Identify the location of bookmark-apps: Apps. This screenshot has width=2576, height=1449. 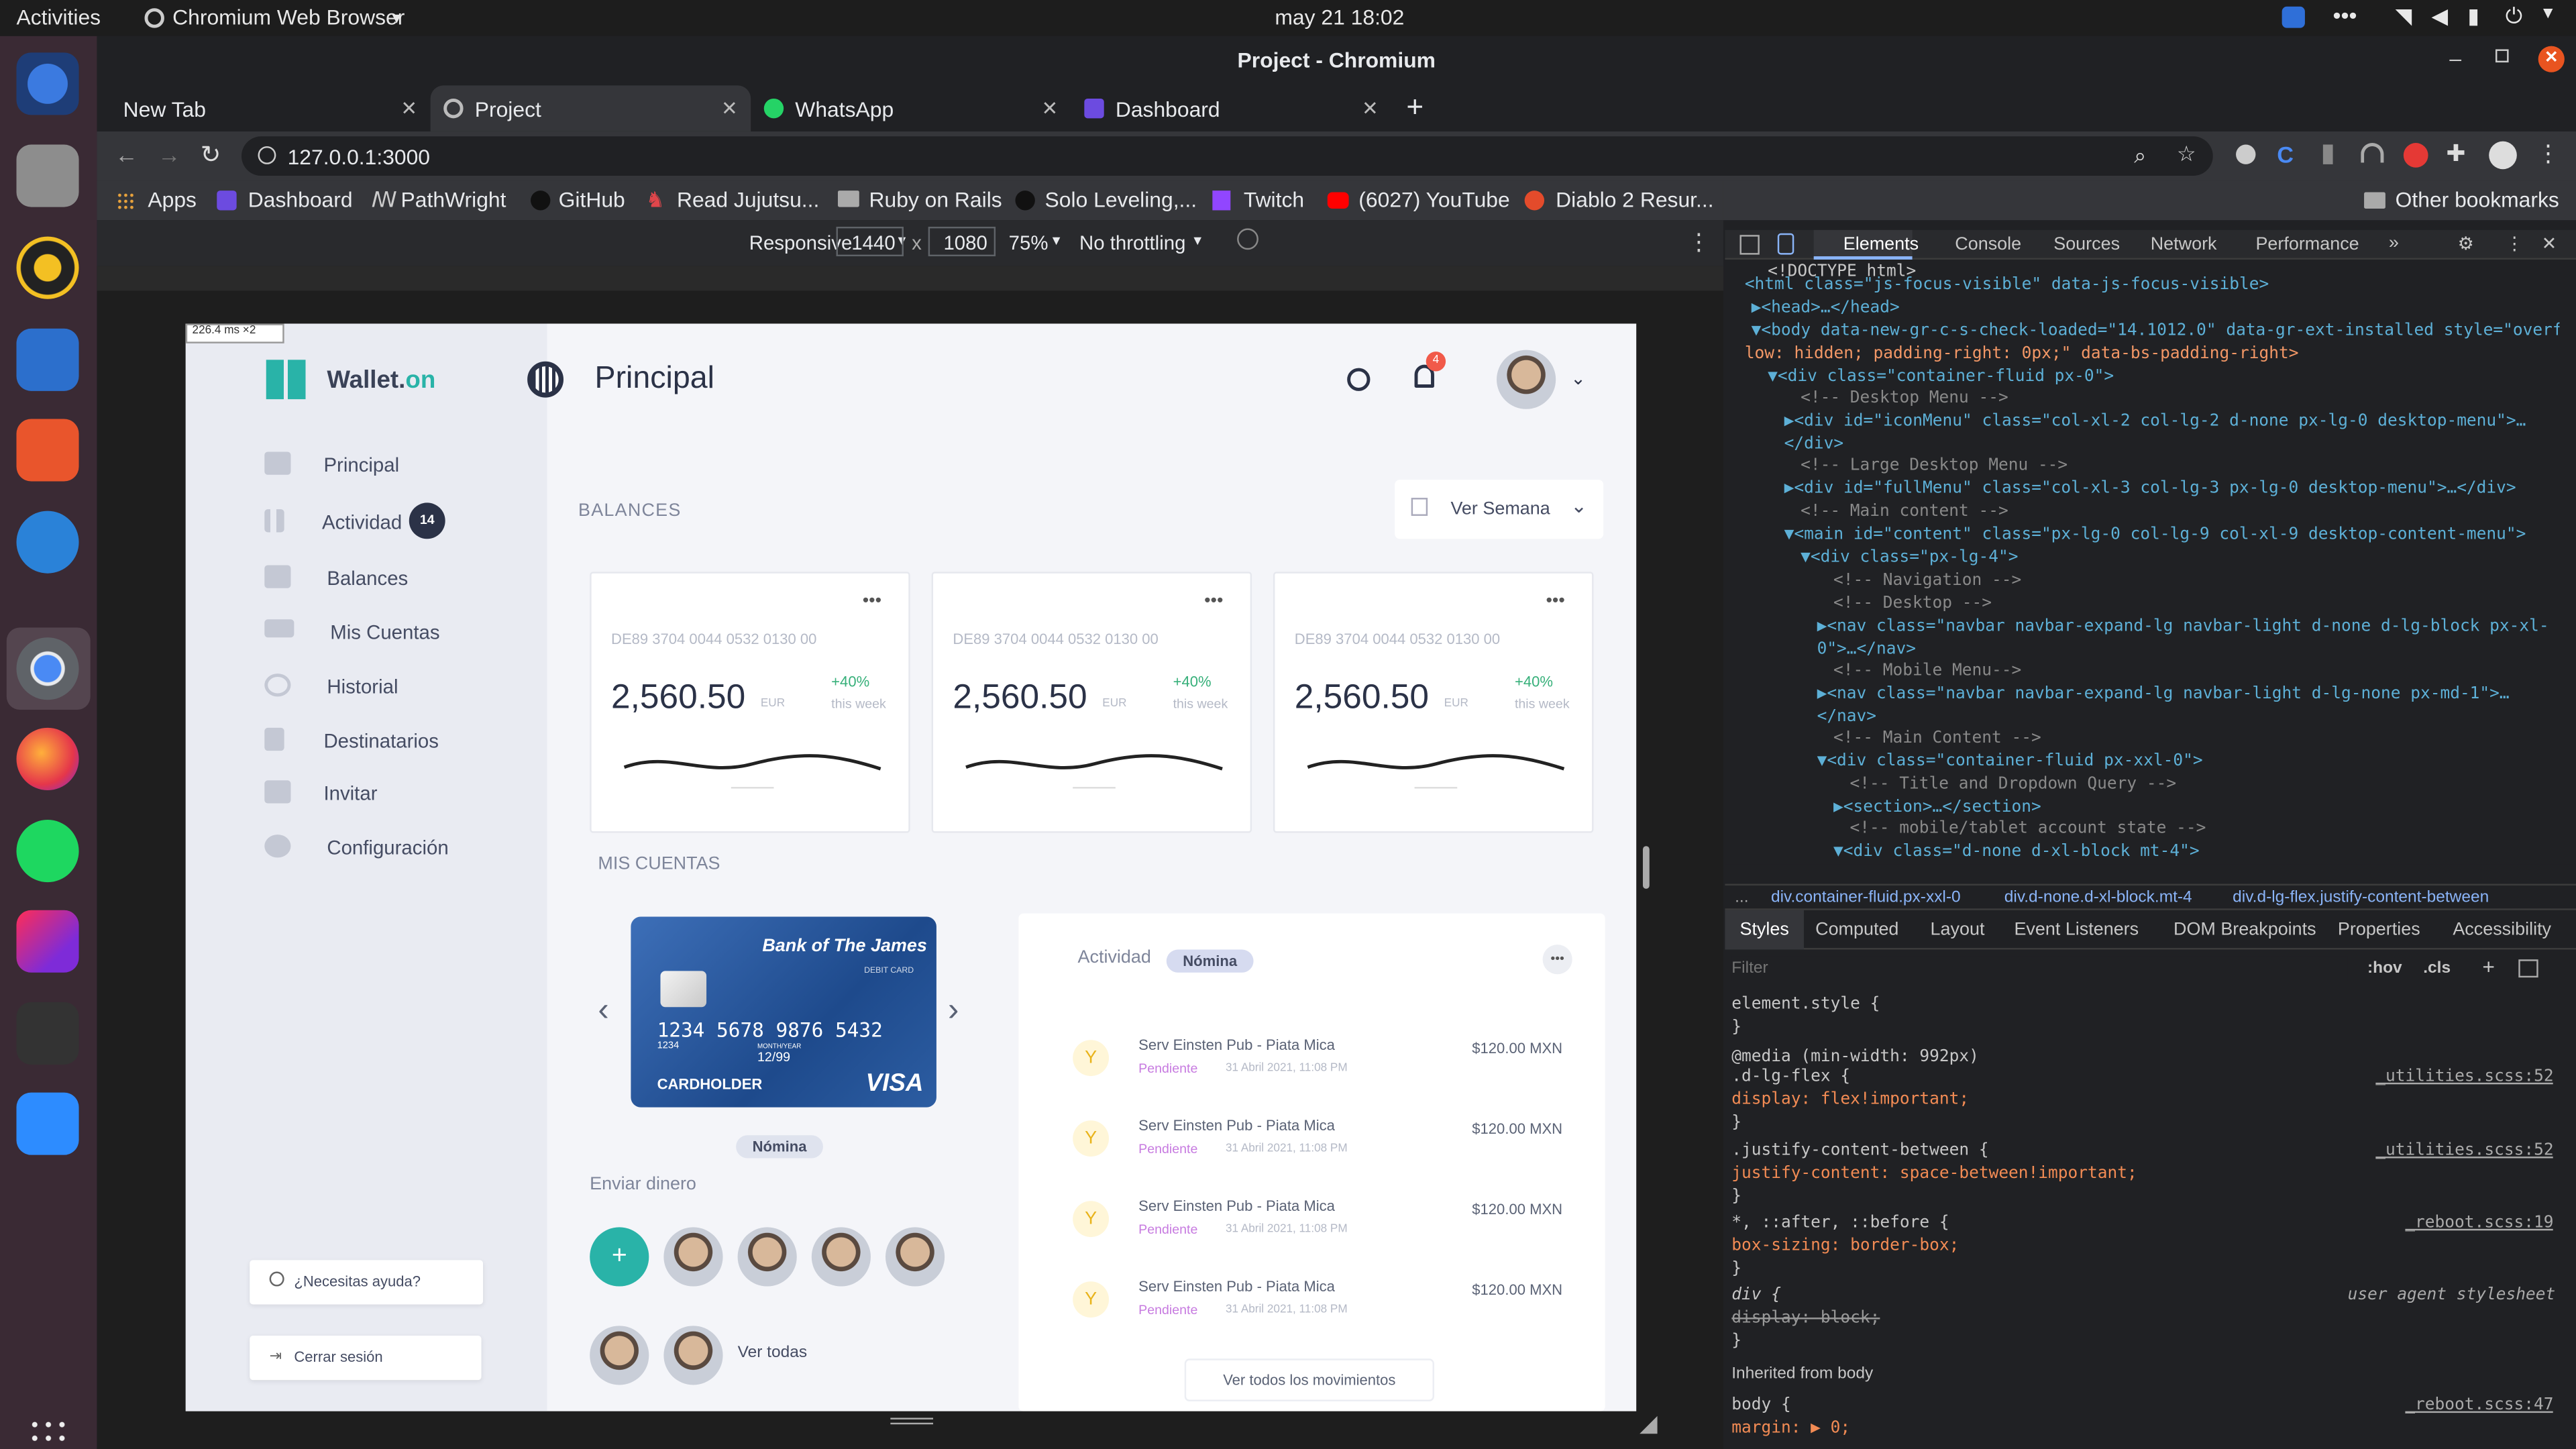
(172, 199).